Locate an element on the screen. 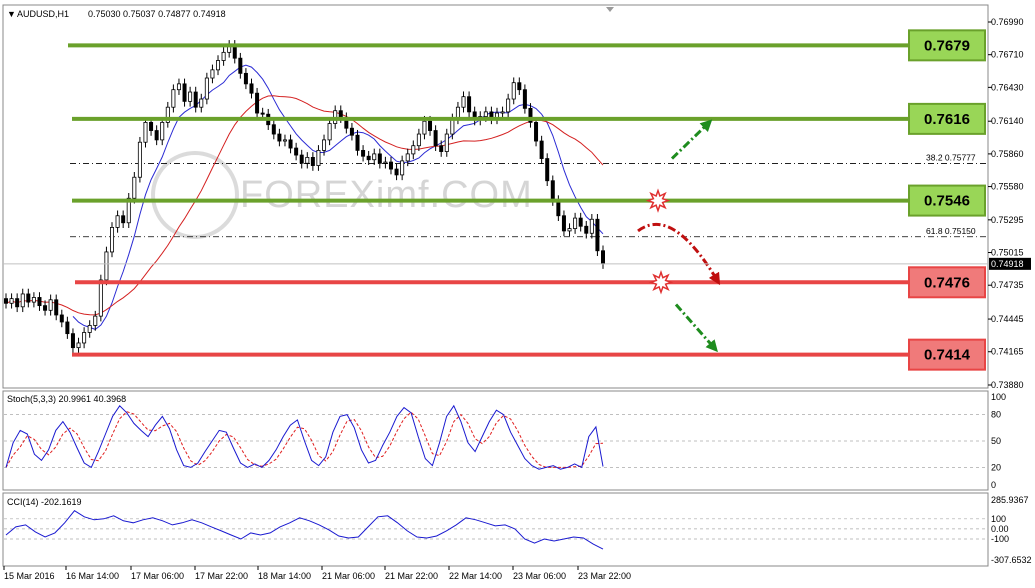 Image resolution: width=1035 pixels, height=588 pixels. time-tick-label: 21 Mar 06:00 is located at coordinates (348, 576).